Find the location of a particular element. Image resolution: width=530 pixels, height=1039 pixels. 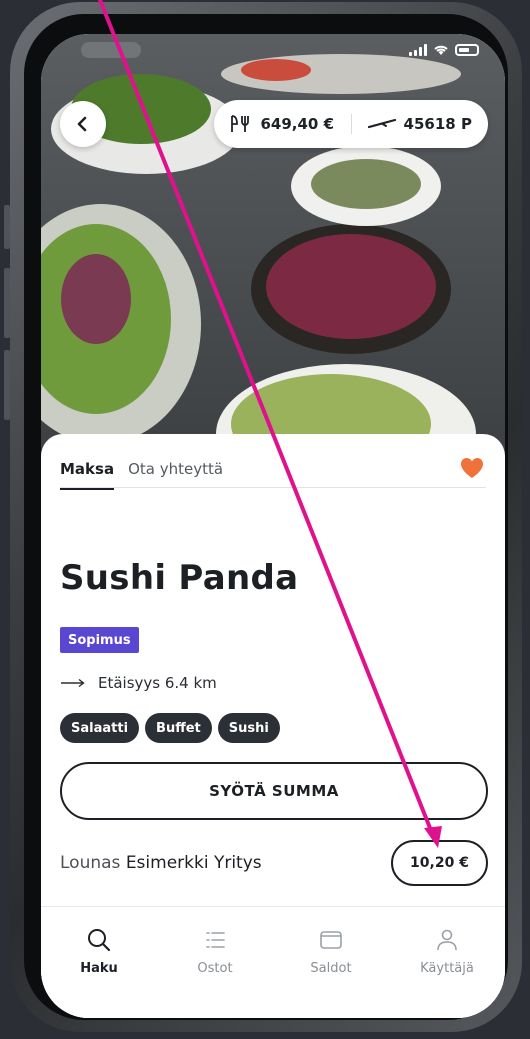

balance-pill: 649,40 € 45618 P is located at coordinates (351, 124).